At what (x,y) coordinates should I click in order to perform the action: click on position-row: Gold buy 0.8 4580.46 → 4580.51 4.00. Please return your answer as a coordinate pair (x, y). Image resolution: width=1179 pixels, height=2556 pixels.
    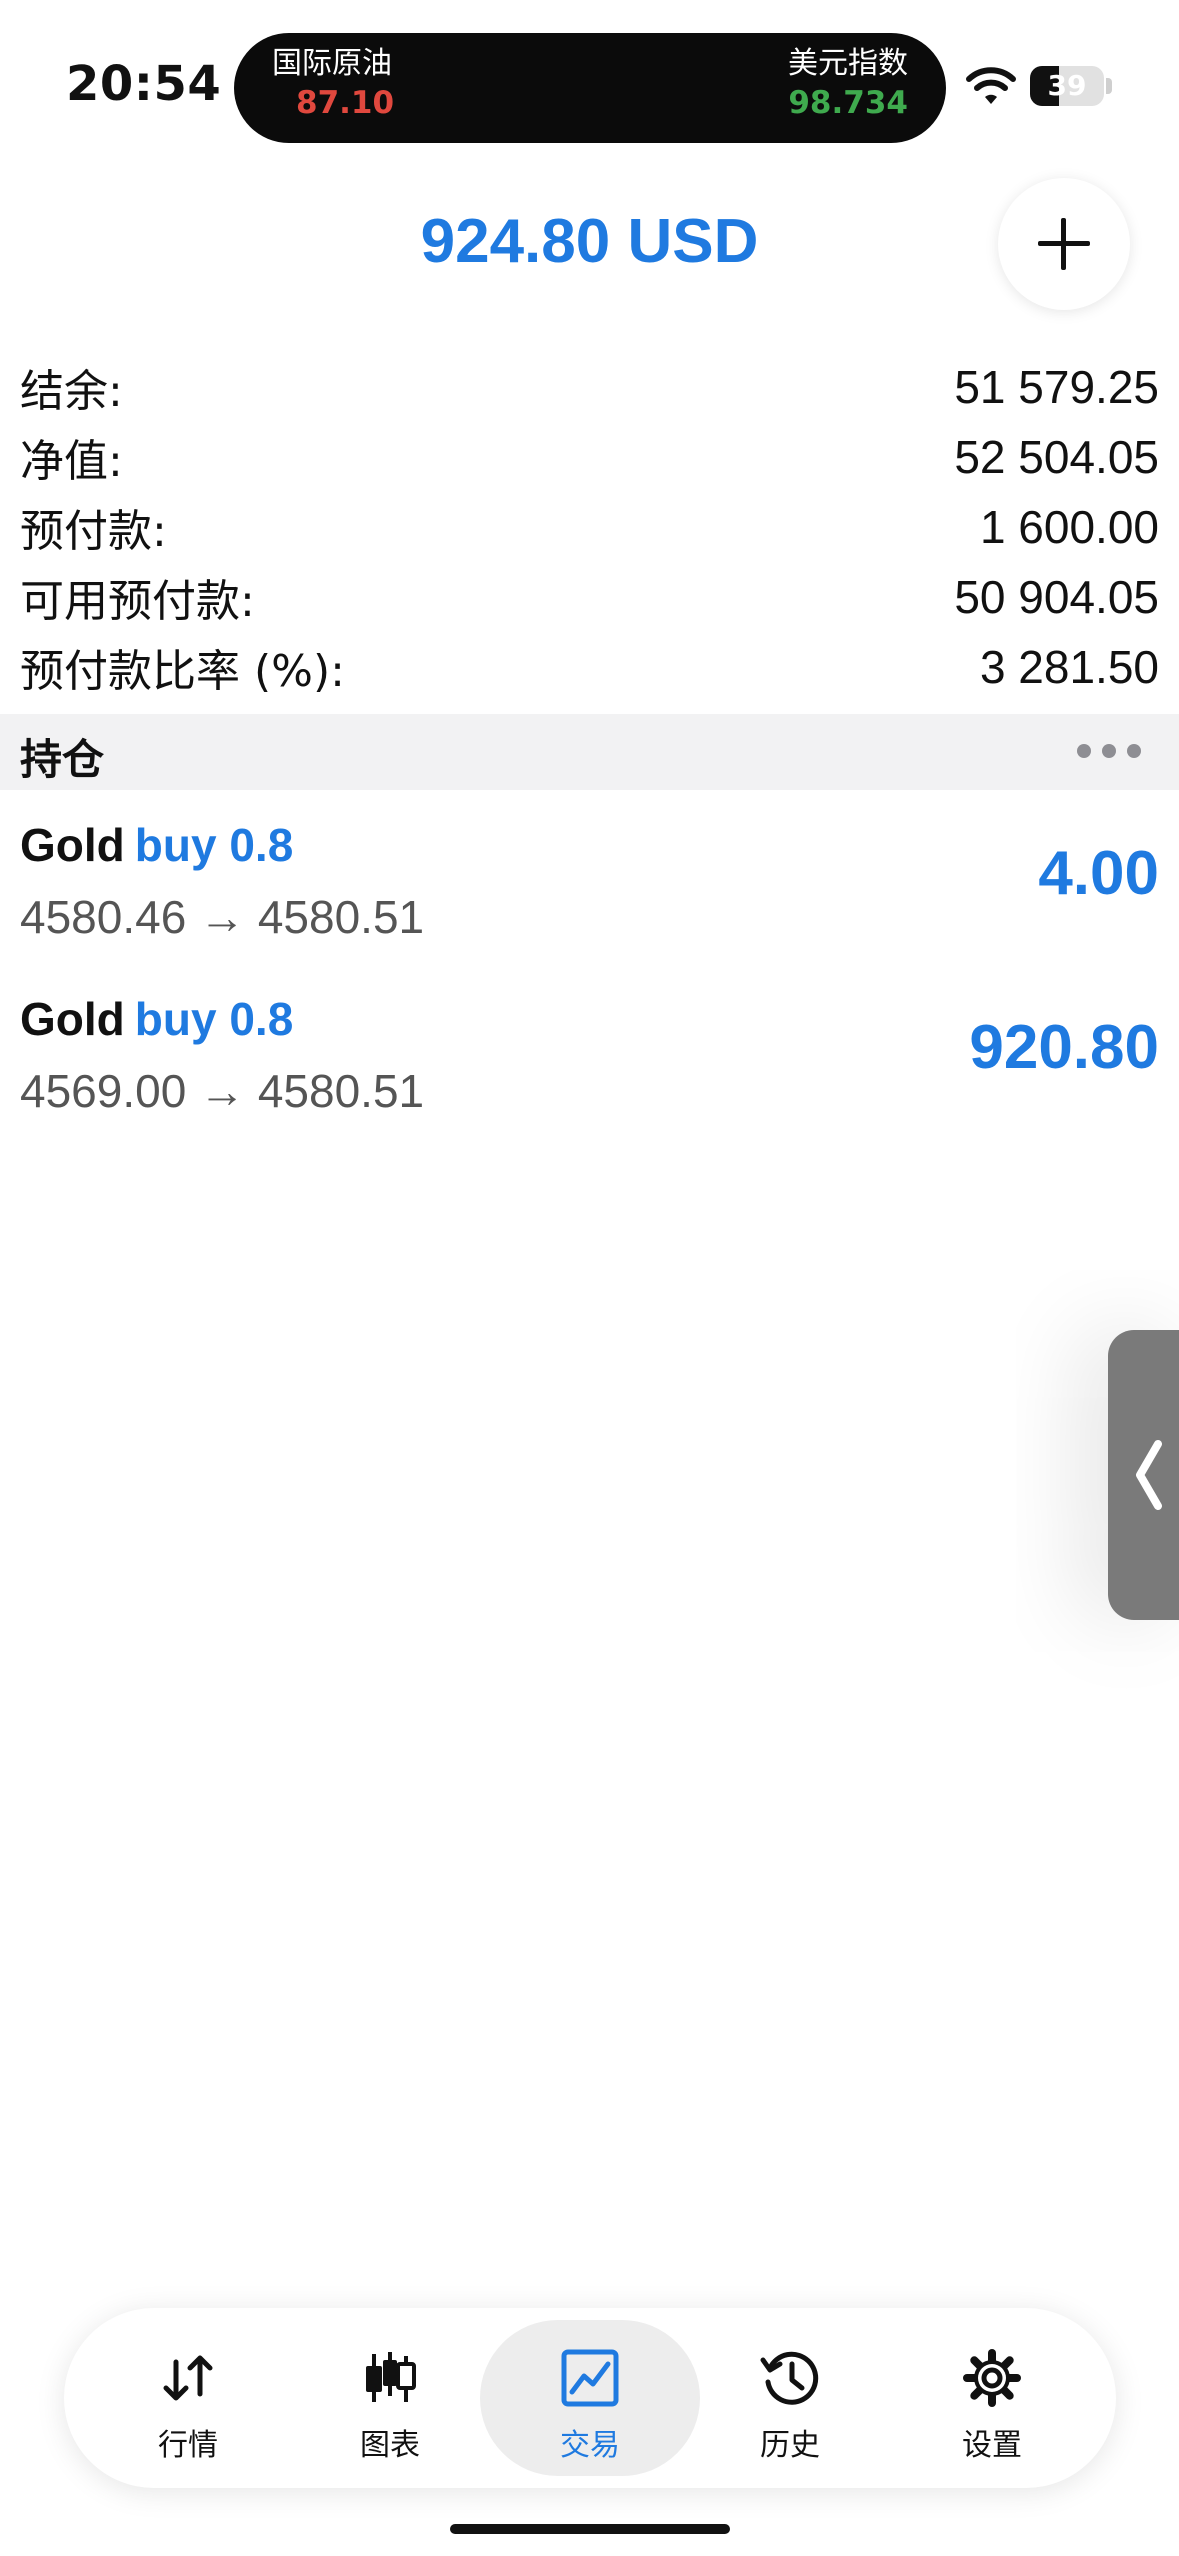
    Looking at the image, I should click on (589, 889).